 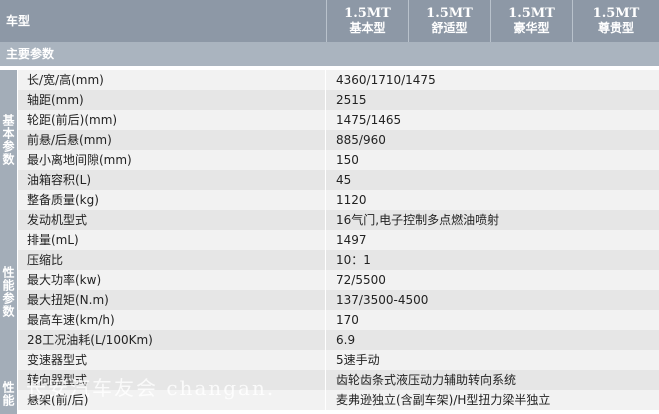 I want to click on table-row: 最大扭矩(N.m) 137/3500-4500, so click(x=338, y=300).